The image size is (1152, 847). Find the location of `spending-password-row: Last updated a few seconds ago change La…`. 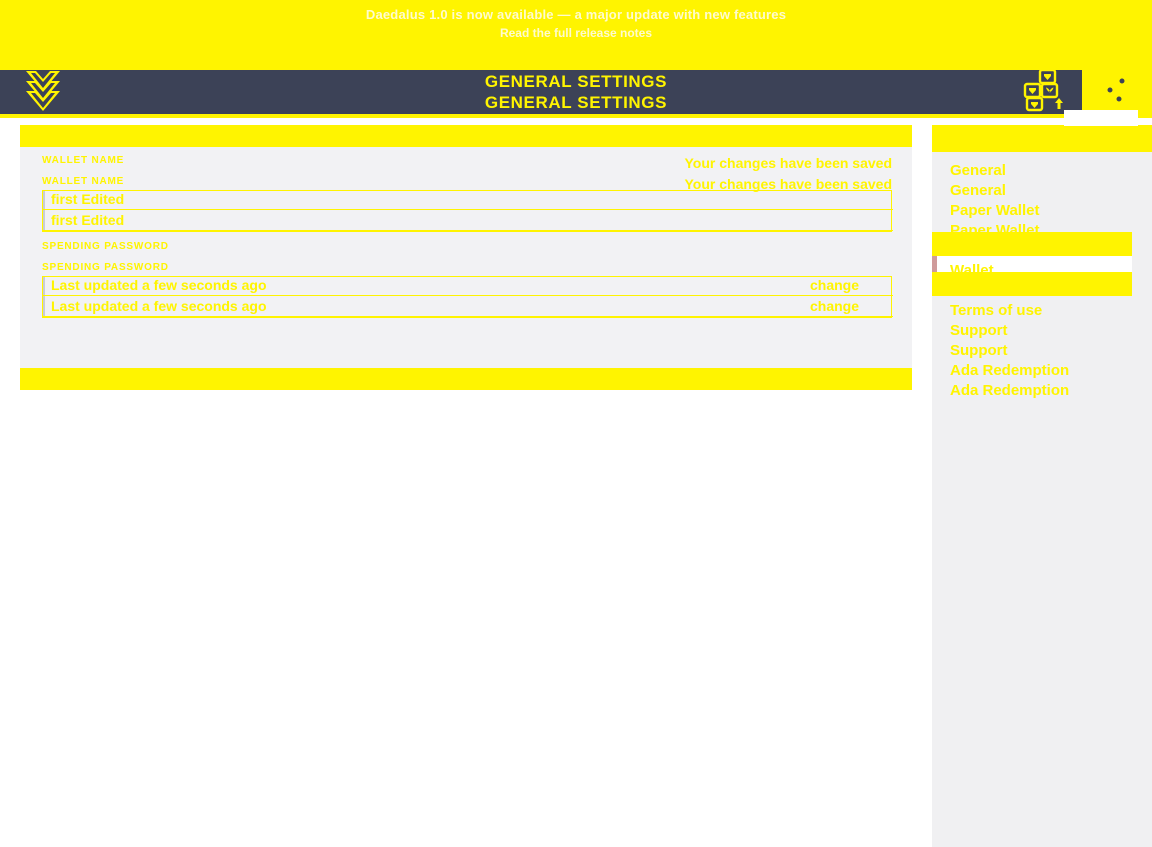

spending-password-row: Last updated a few seconds ago change La… is located at coordinates (467, 297).